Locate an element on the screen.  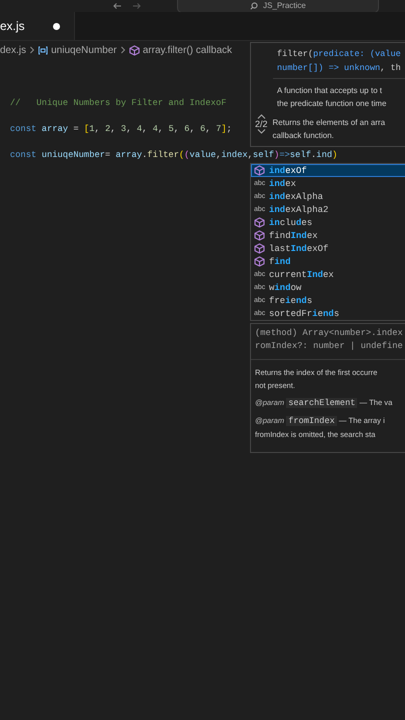
overload-counter: 2/2 is located at coordinates (261, 124).